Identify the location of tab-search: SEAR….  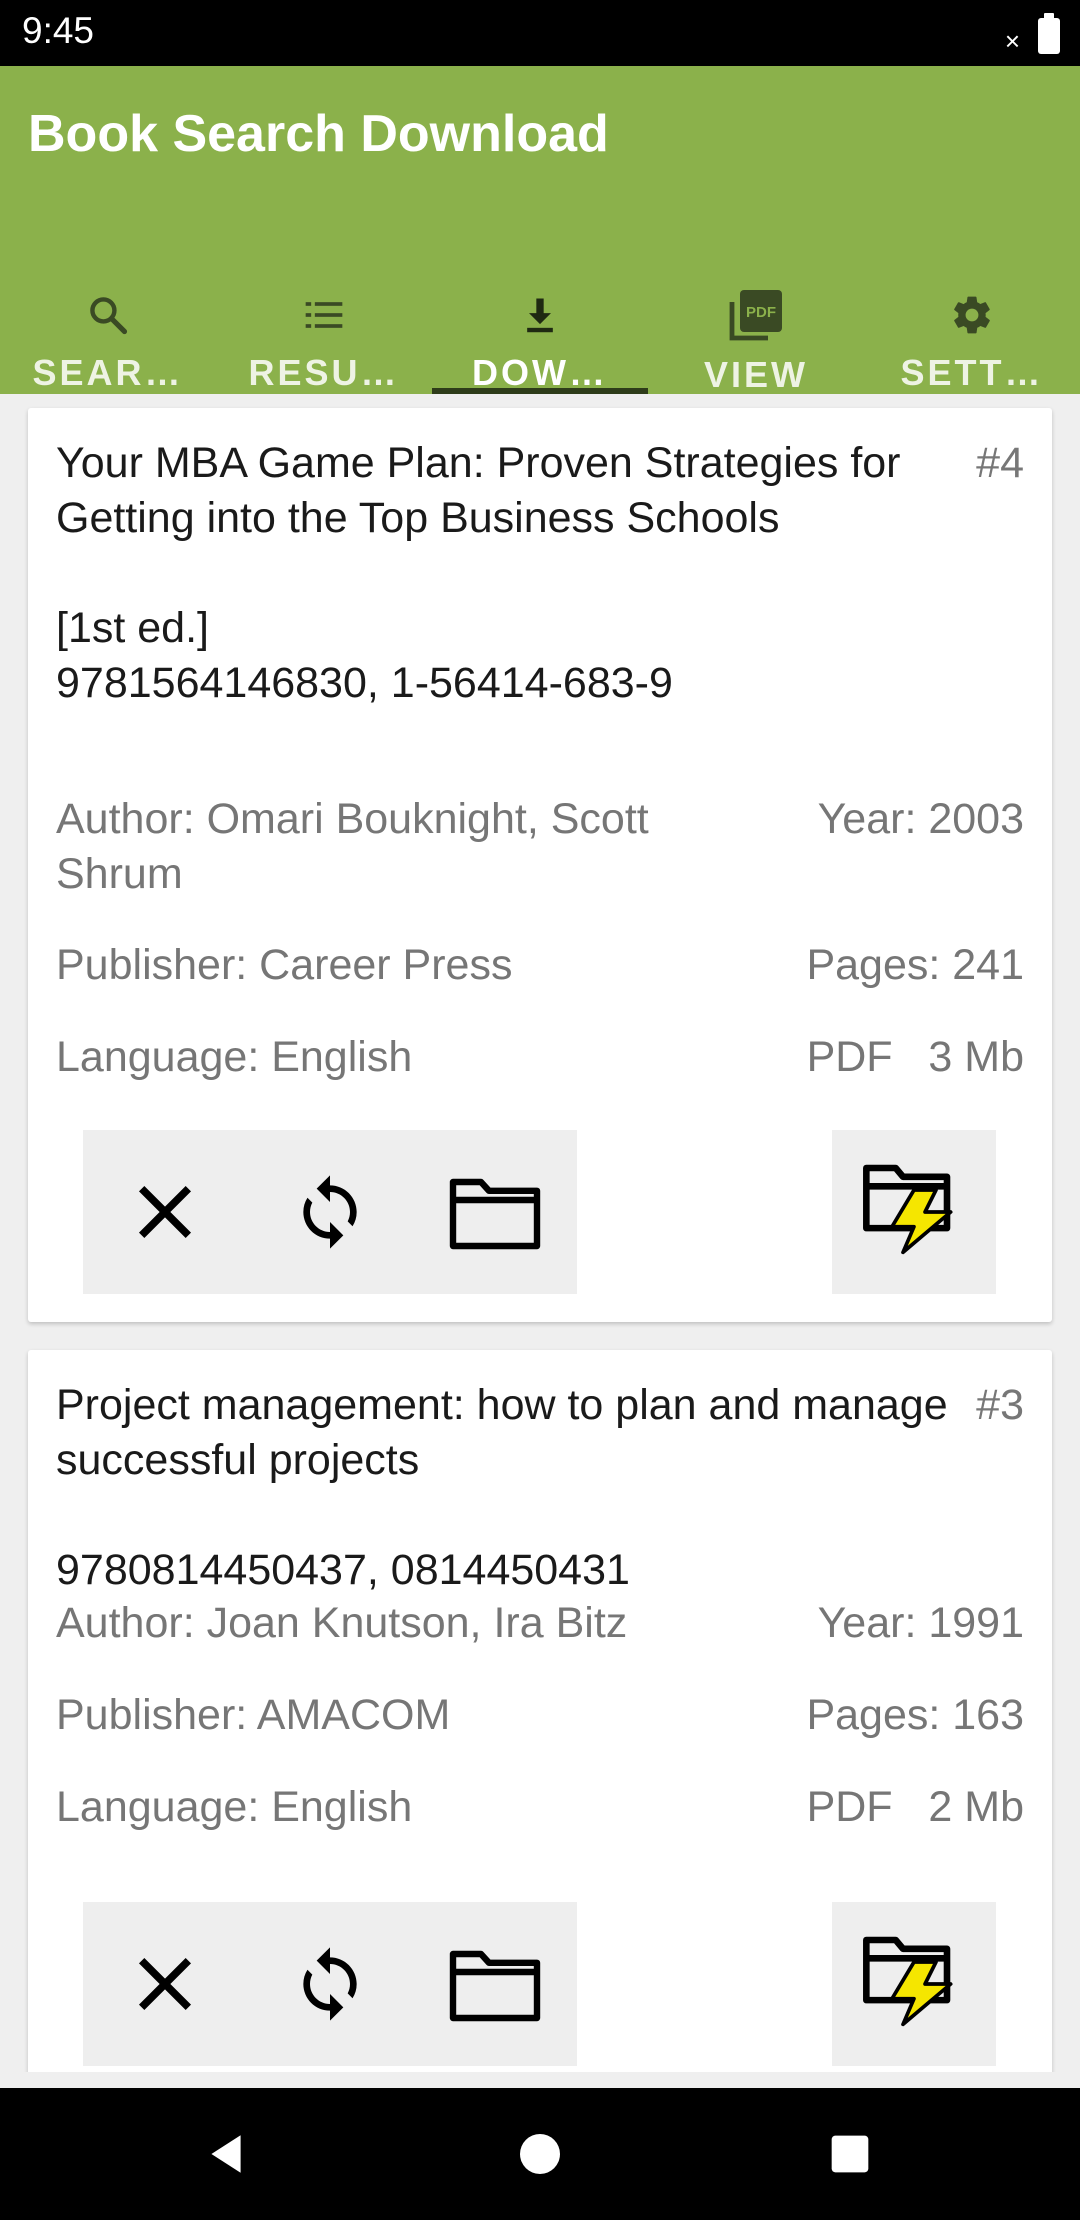
(108, 308).